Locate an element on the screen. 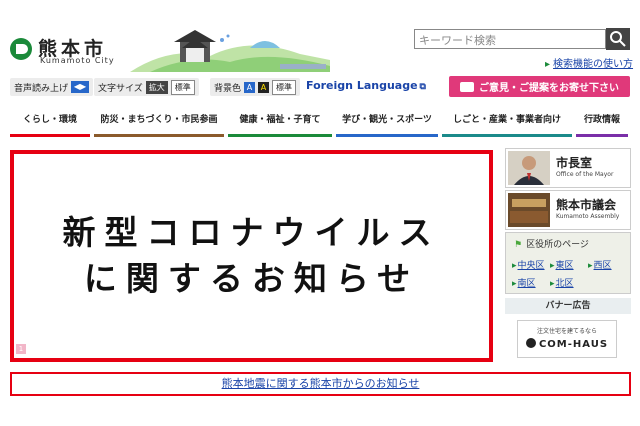  nav-label: 健康・福祉・子育て is located at coordinates (280, 120).